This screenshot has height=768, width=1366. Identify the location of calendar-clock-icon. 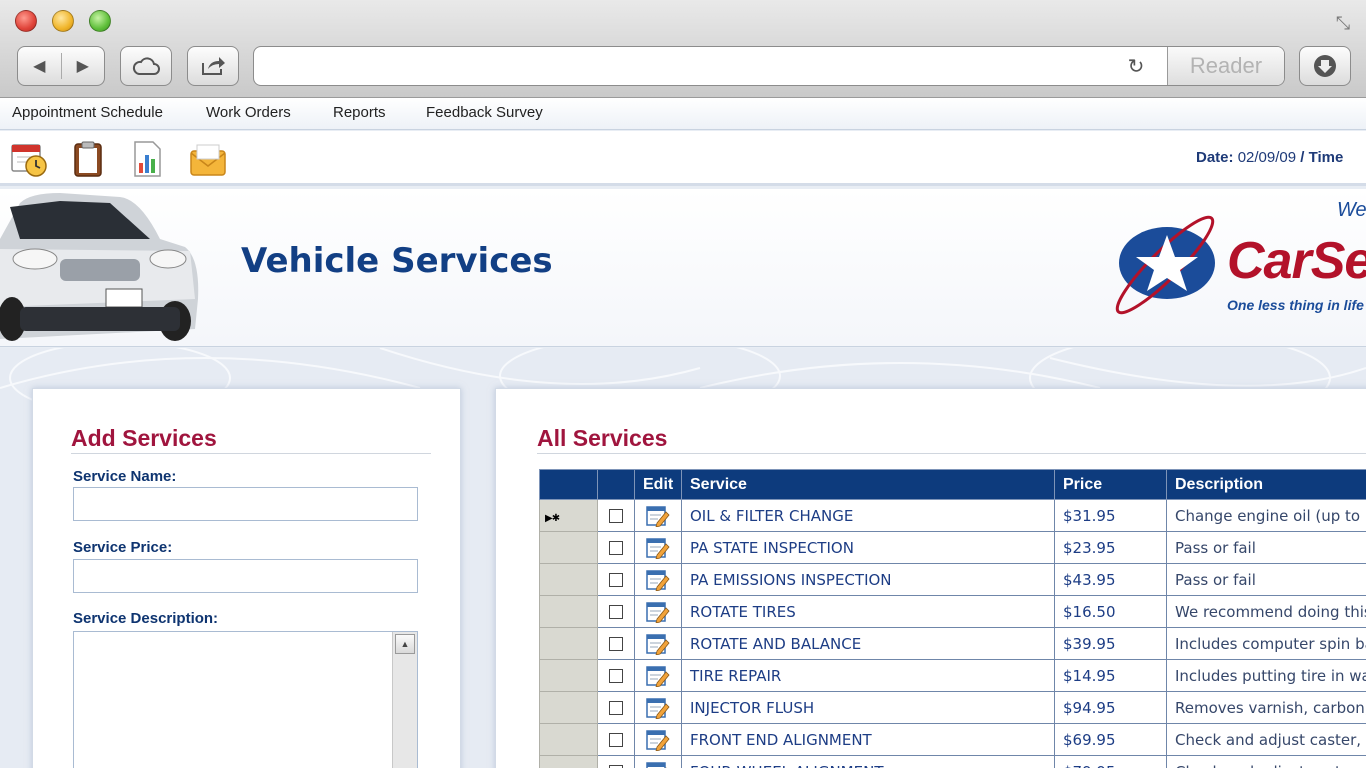
(29, 159).